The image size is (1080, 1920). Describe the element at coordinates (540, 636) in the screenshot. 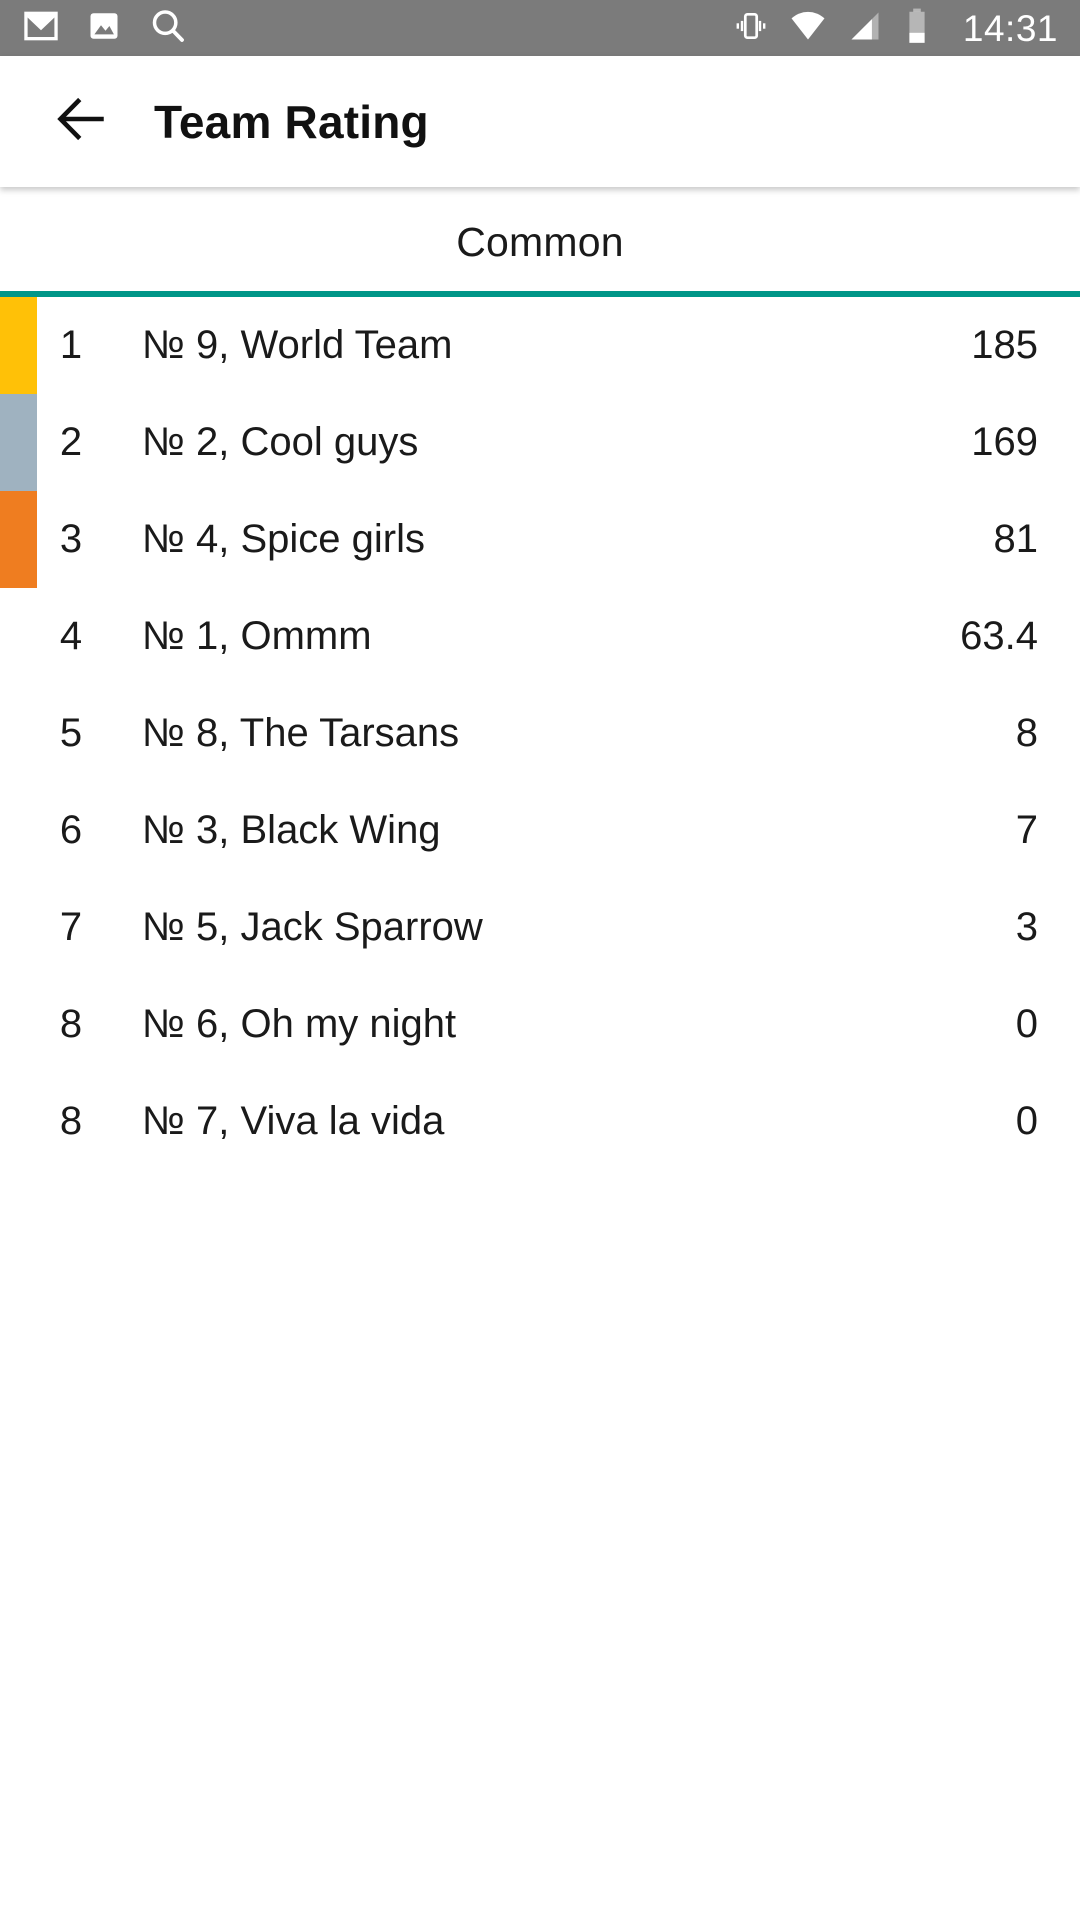

I see `table-row: 4 № 1, Ommm 63.4` at that location.